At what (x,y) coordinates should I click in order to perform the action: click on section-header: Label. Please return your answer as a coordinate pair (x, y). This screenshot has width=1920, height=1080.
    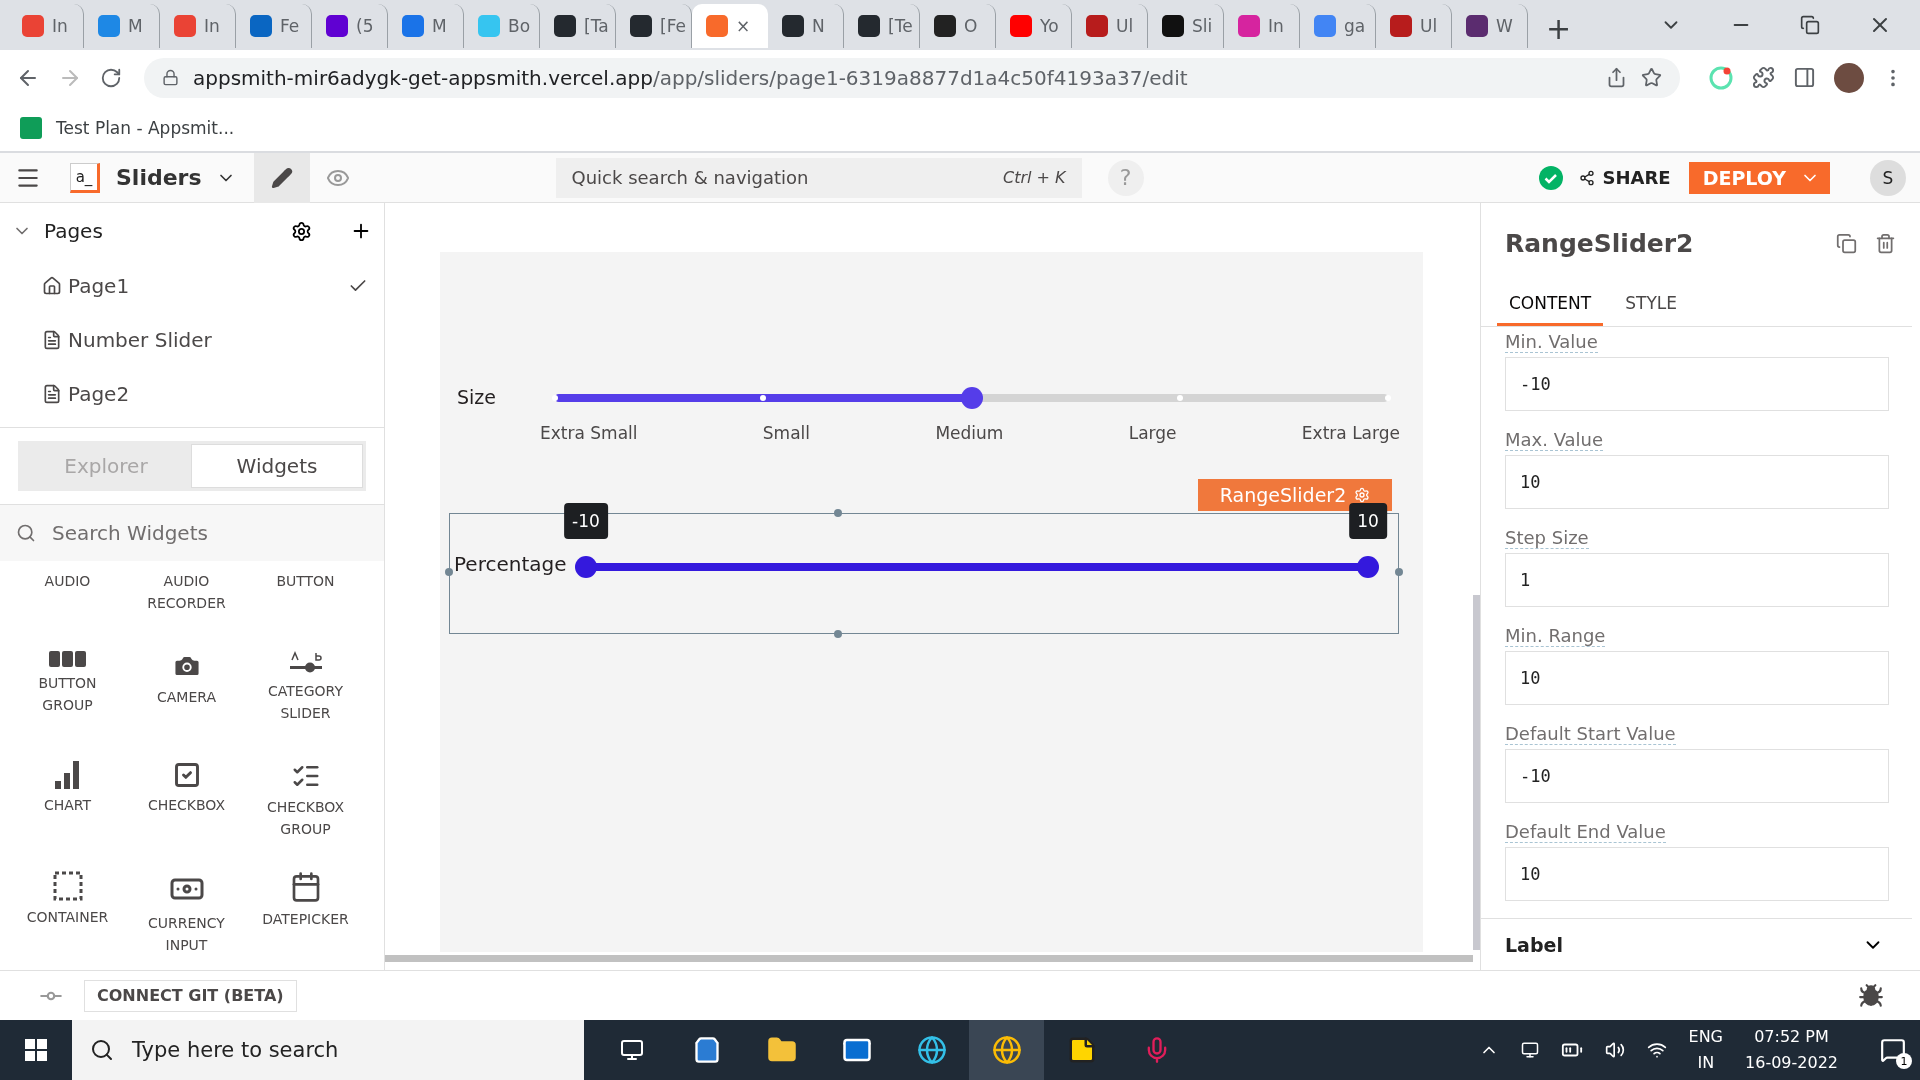
    Looking at the image, I should click on (1696, 944).